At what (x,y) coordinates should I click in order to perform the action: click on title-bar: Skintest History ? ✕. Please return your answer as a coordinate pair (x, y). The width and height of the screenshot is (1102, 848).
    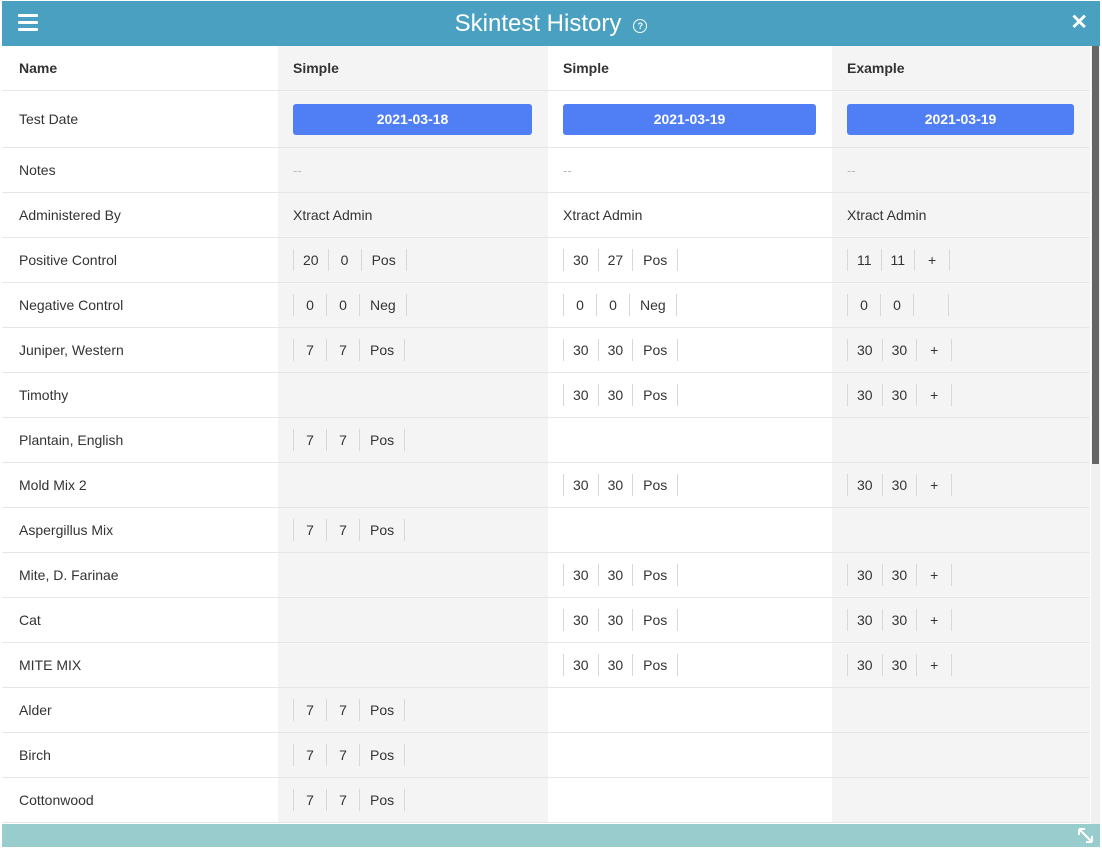
    Looking at the image, I should click on (551, 23).